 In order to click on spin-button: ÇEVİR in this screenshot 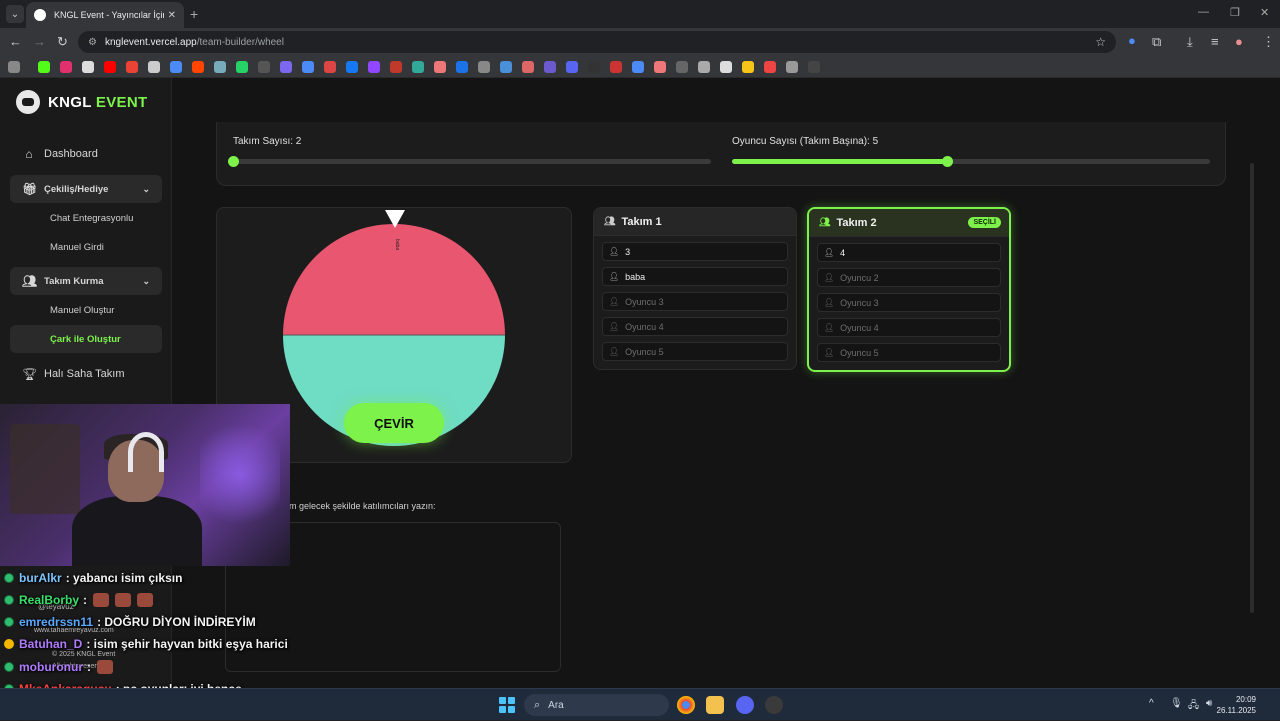, I will do `click(394, 423)`.